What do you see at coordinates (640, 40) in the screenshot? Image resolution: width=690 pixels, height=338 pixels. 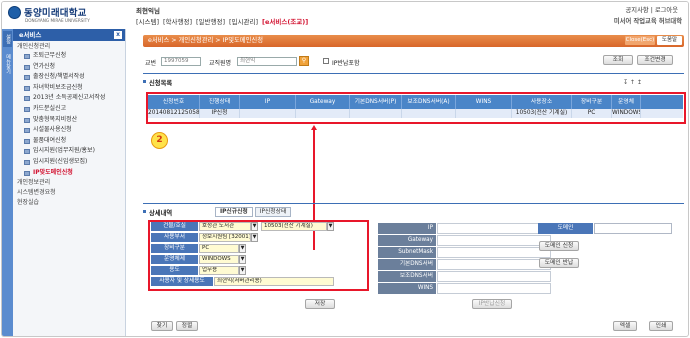 I see `close-esc-button: Close(Esc)` at bounding box center [640, 40].